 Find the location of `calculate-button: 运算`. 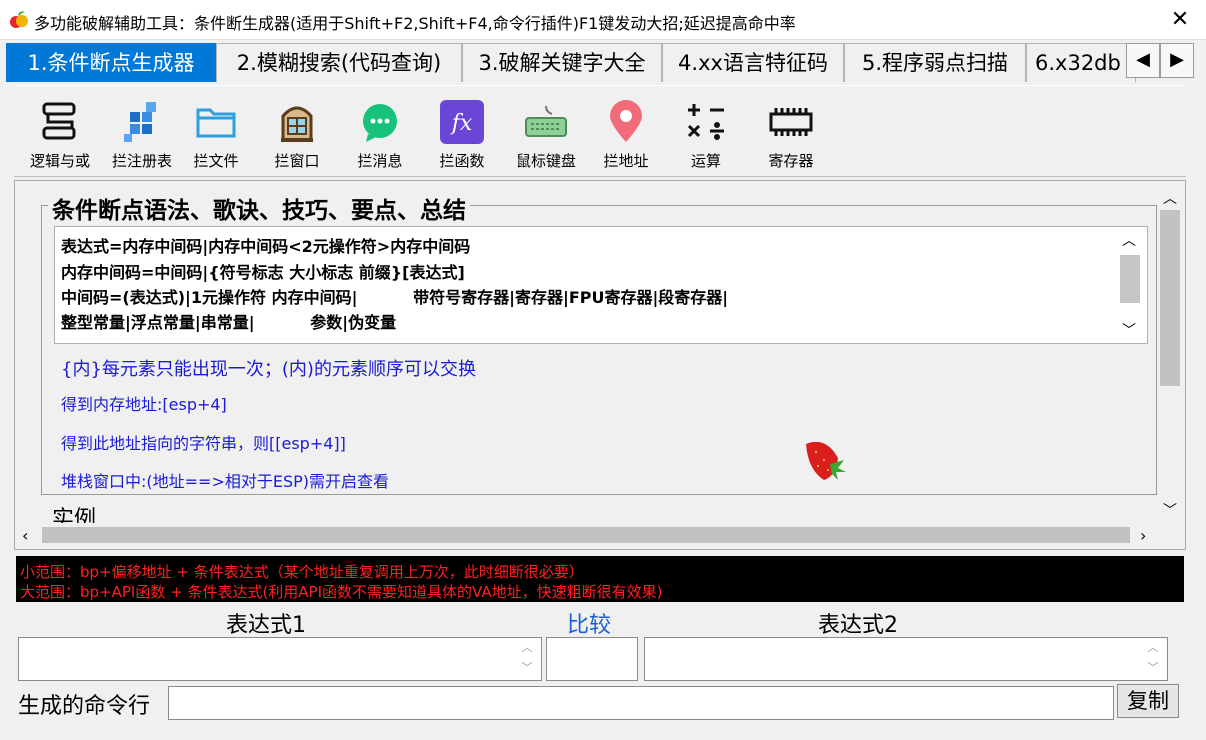

calculate-button: 运算 is located at coordinates (706, 137).